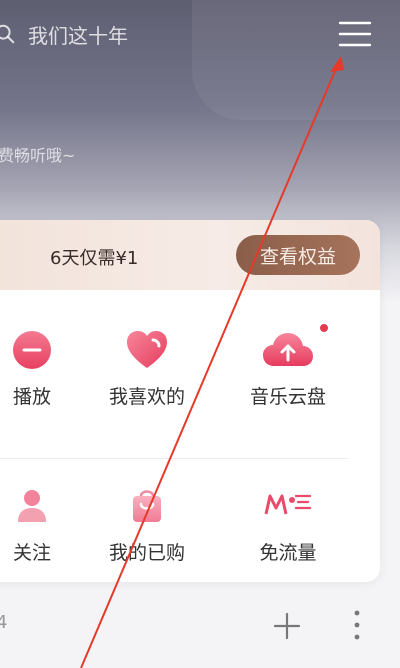 The width and height of the screenshot is (400, 668). What do you see at coordinates (288, 504) in the screenshot?
I see `mobile-data-icon` at bounding box center [288, 504].